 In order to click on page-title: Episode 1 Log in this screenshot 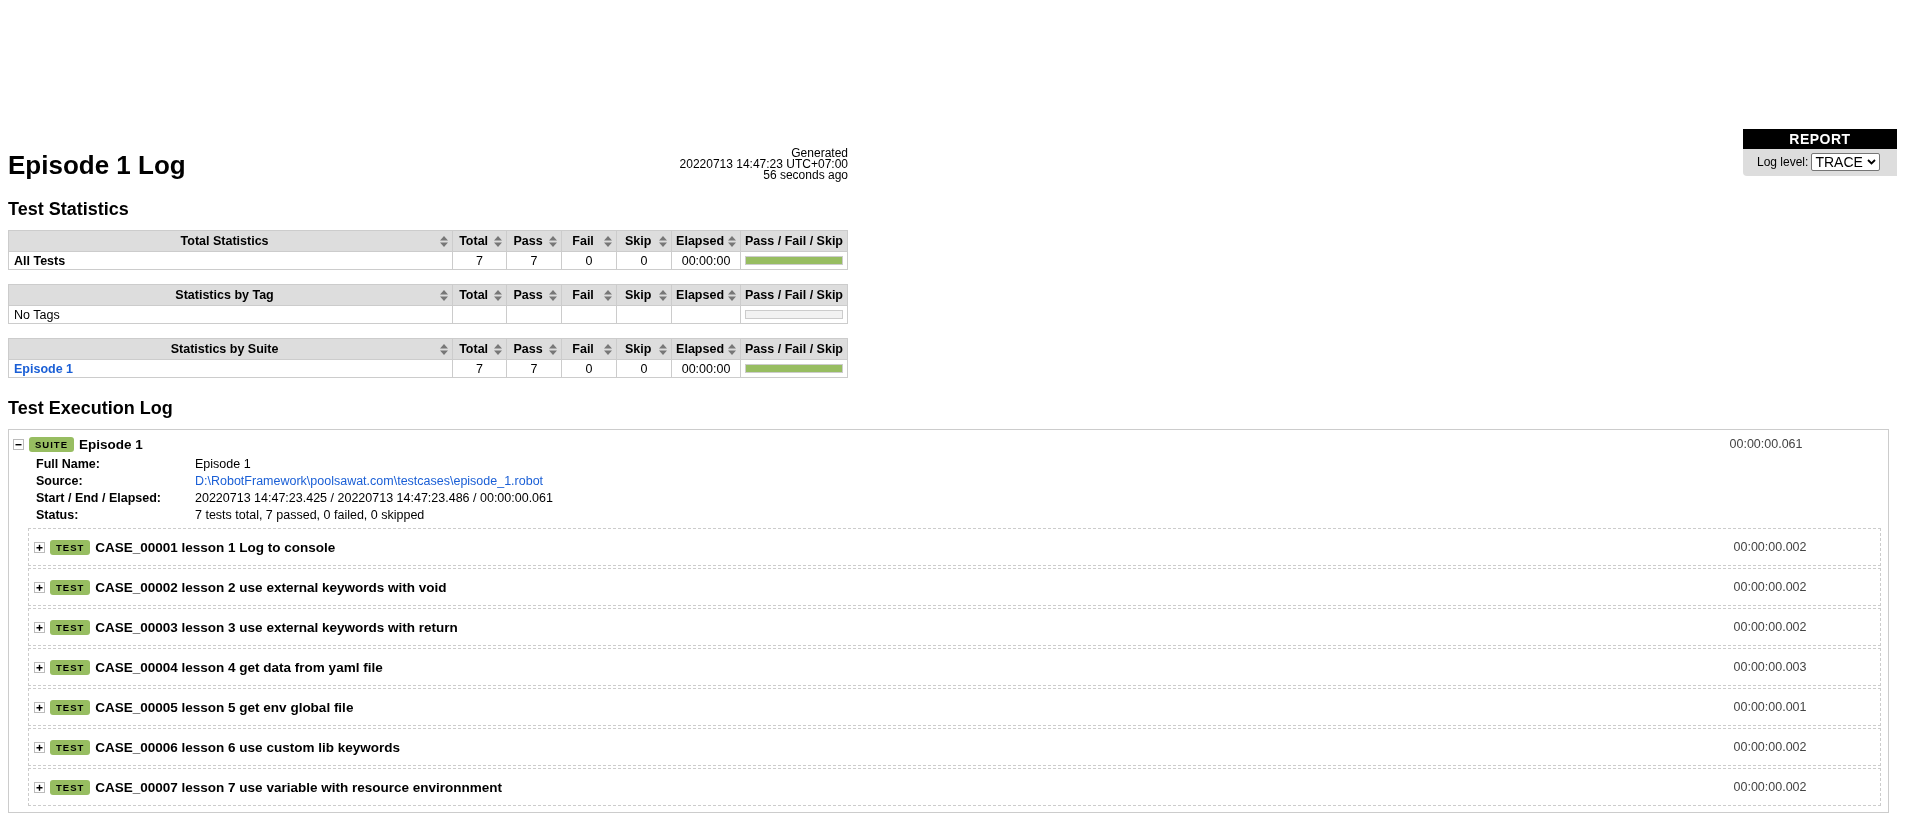, I will do `click(97, 165)`.